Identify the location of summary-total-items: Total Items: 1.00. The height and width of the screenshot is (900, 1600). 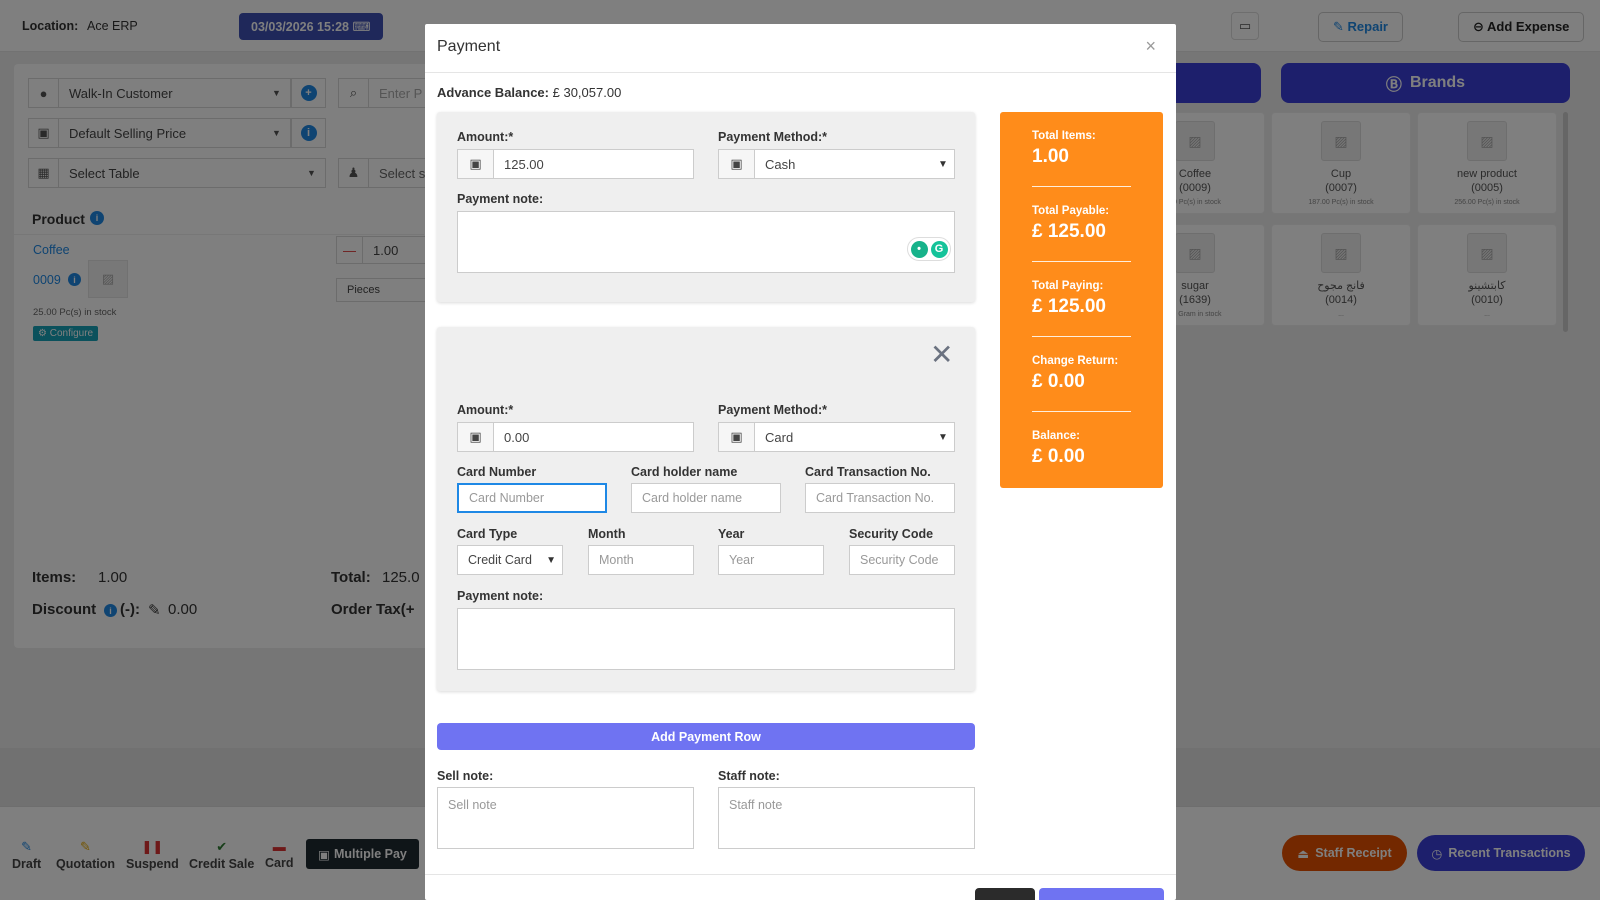
(1081, 149).